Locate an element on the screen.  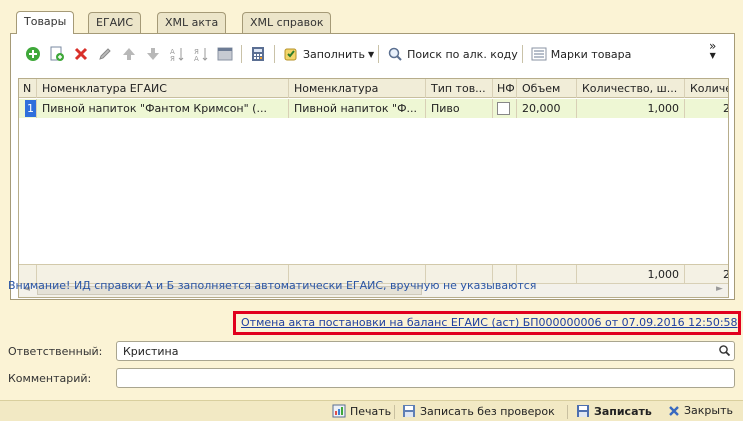
fill-button: Заполнить ▼ is located at coordinates (326, 54).